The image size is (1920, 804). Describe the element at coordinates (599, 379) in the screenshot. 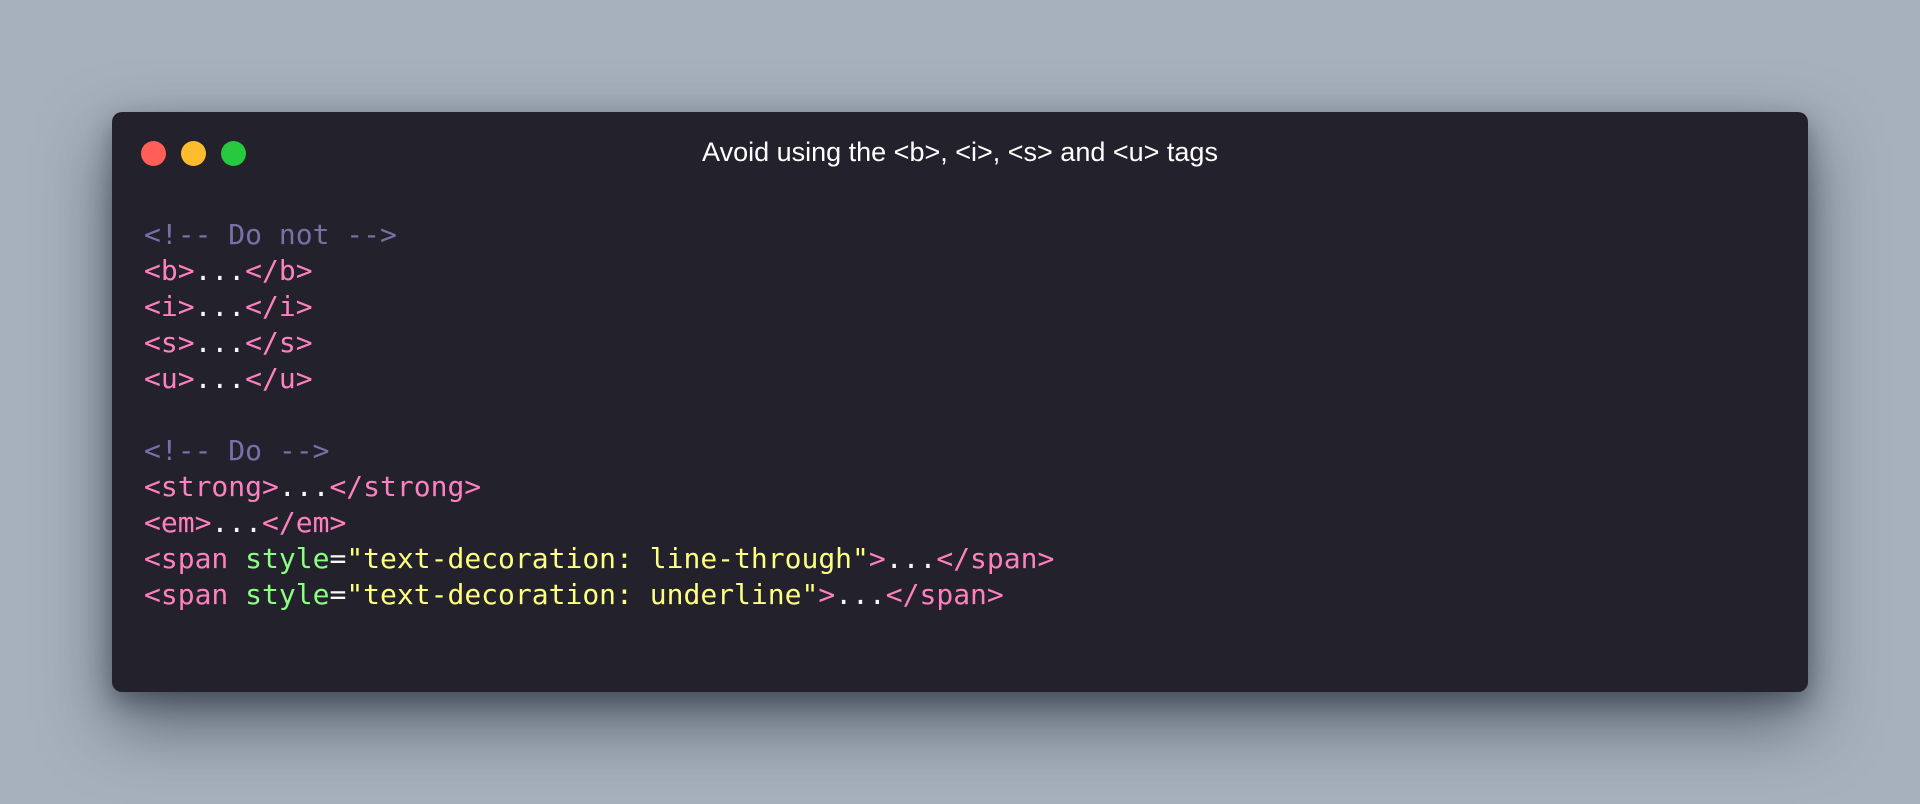

I see `code-line: <u>...</u>` at that location.